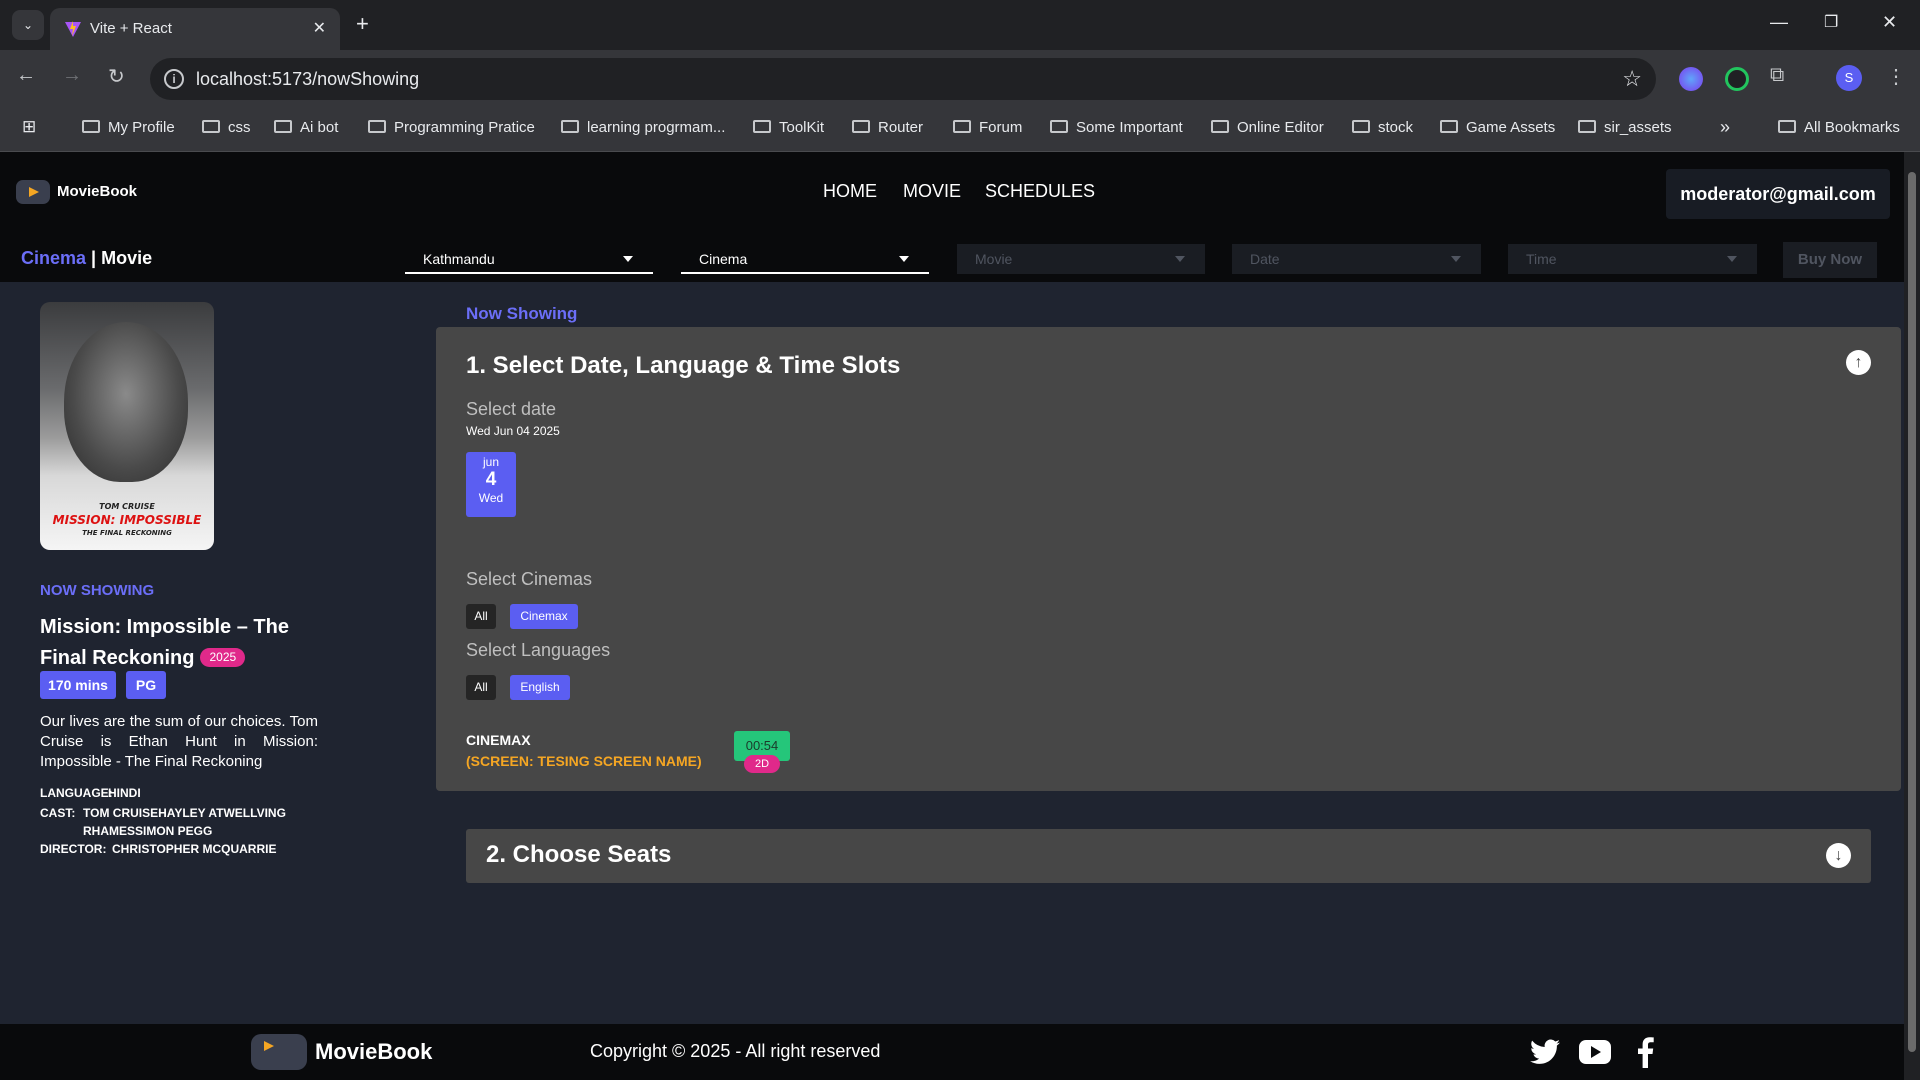 The image size is (1920, 1080). What do you see at coordinates (1645, 1052) in the screenshot?
I see `facebook-icon` at bounding box center [1645, 1052].